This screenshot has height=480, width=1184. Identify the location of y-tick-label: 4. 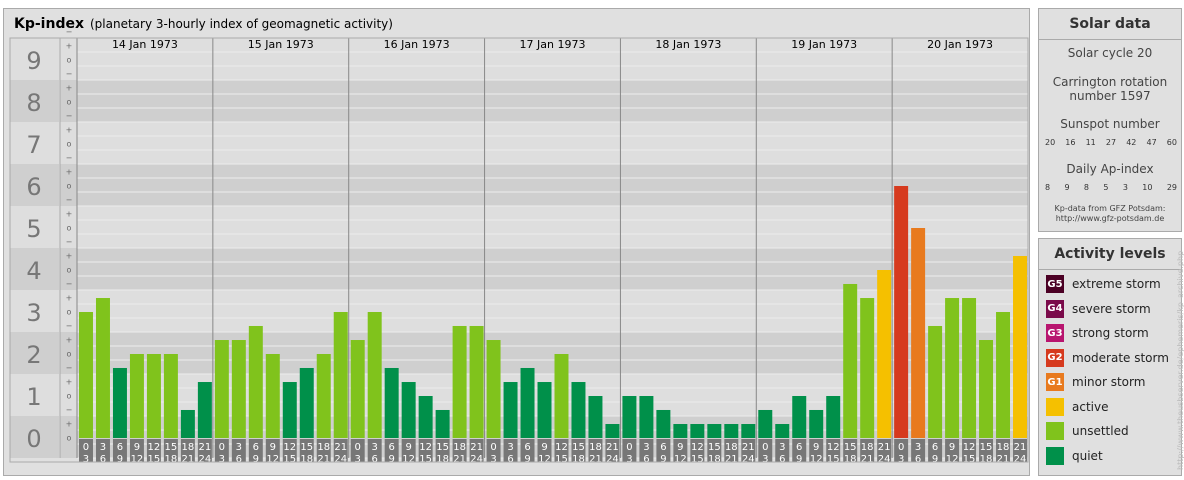
(33, 271).